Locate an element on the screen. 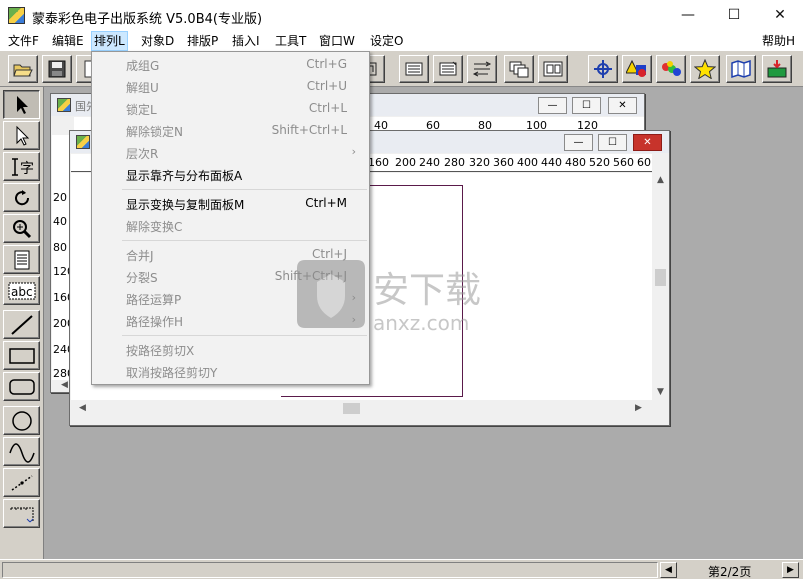  star-icon is located at coordinates (705, 69).